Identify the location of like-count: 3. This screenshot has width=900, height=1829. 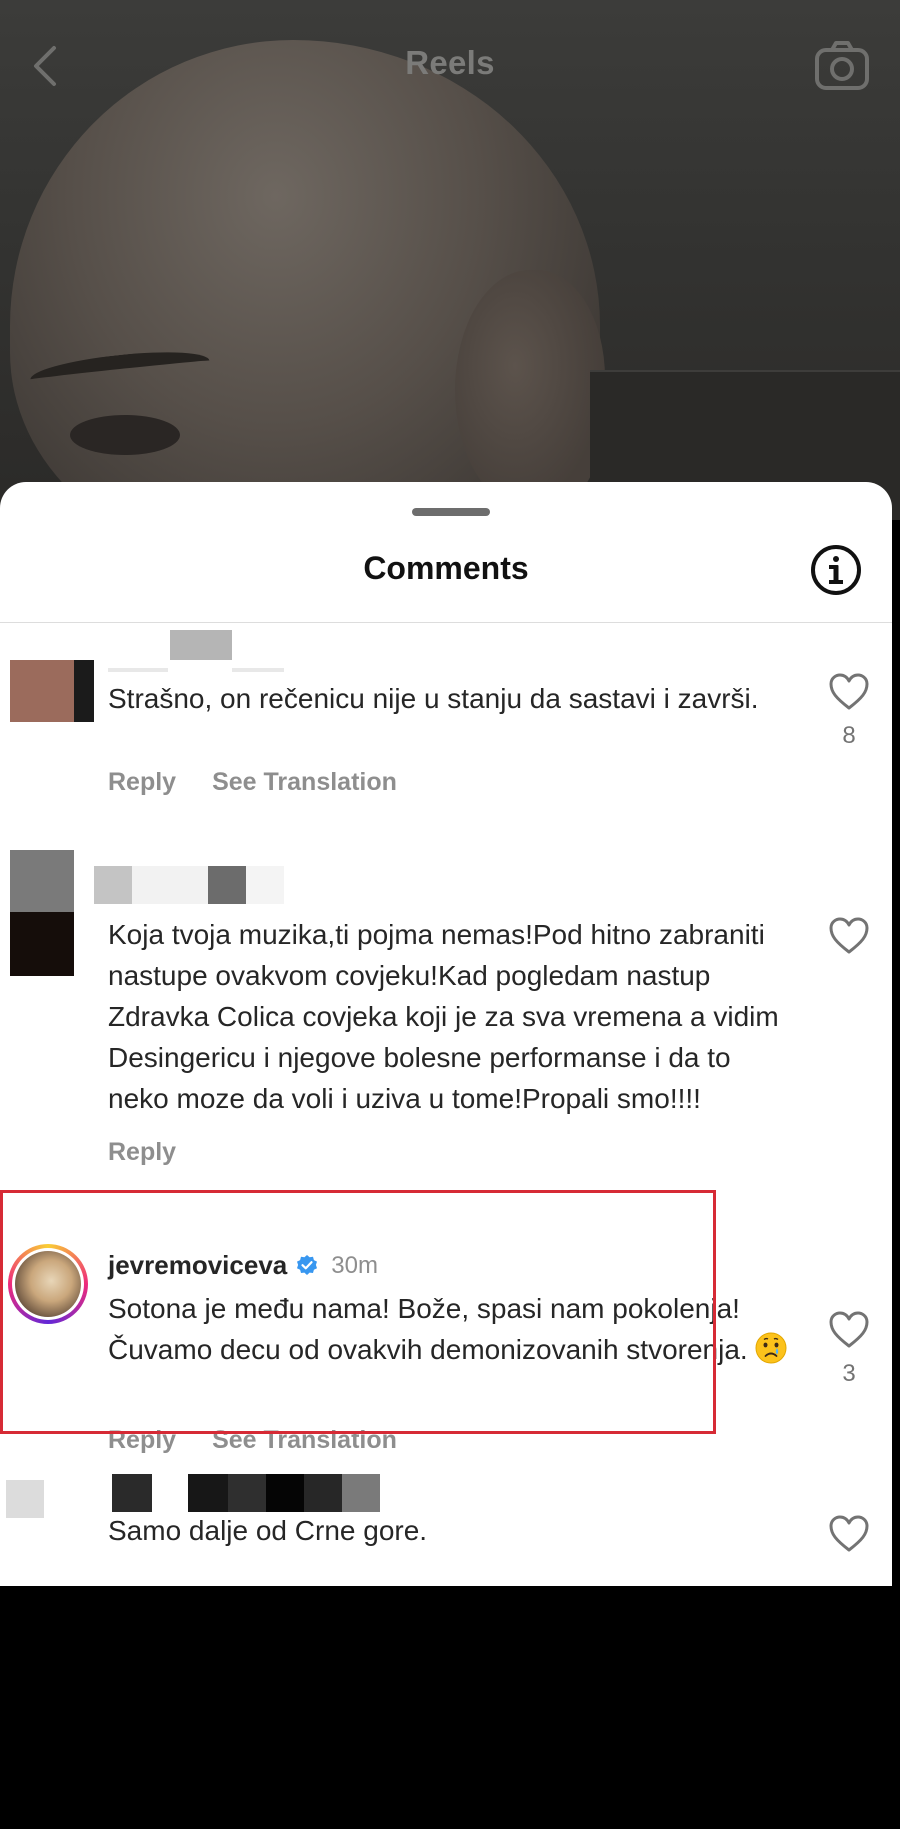
(849, 1373).